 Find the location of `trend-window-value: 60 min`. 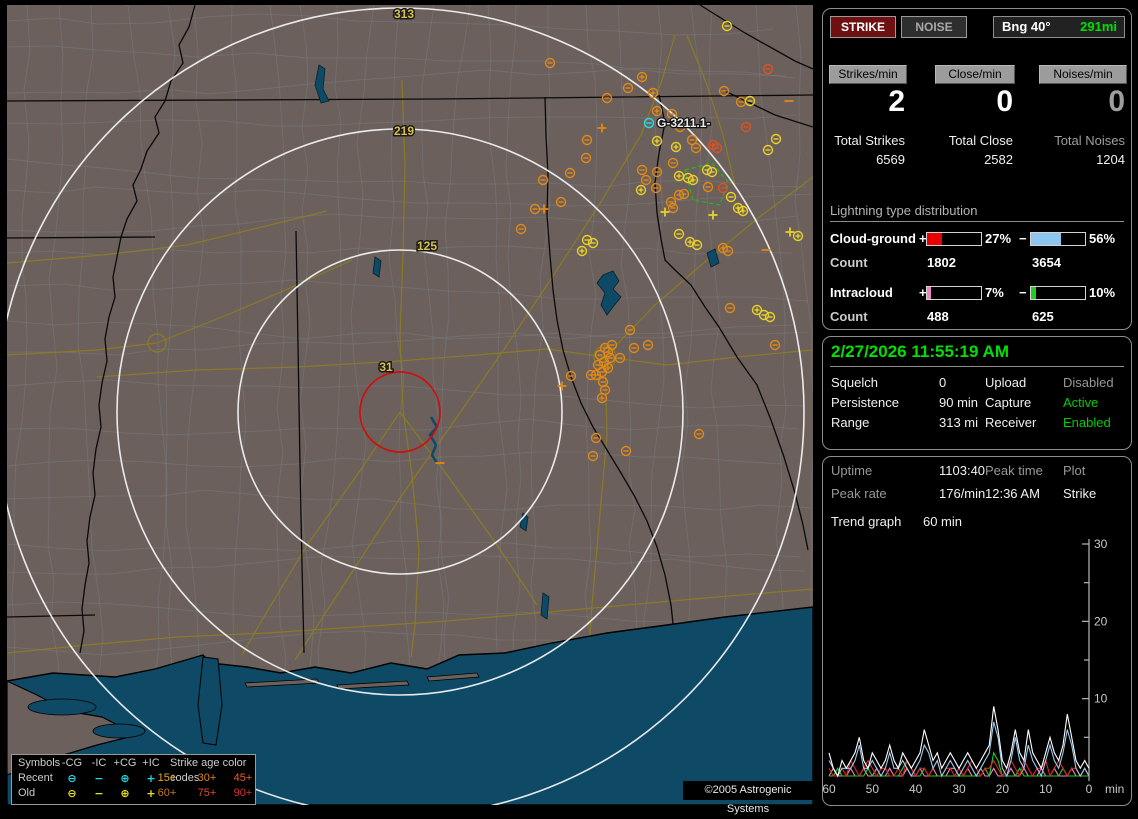

trend-window-value: 60 min is located at coordinates (942, 521).